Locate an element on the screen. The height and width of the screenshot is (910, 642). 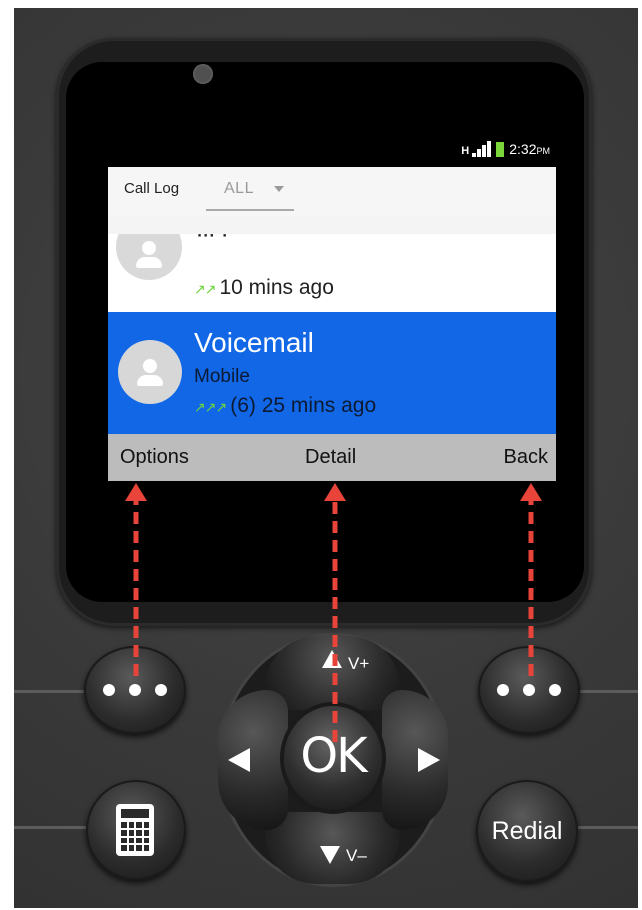
ok-button: OK is located at coordinates (333, 758).